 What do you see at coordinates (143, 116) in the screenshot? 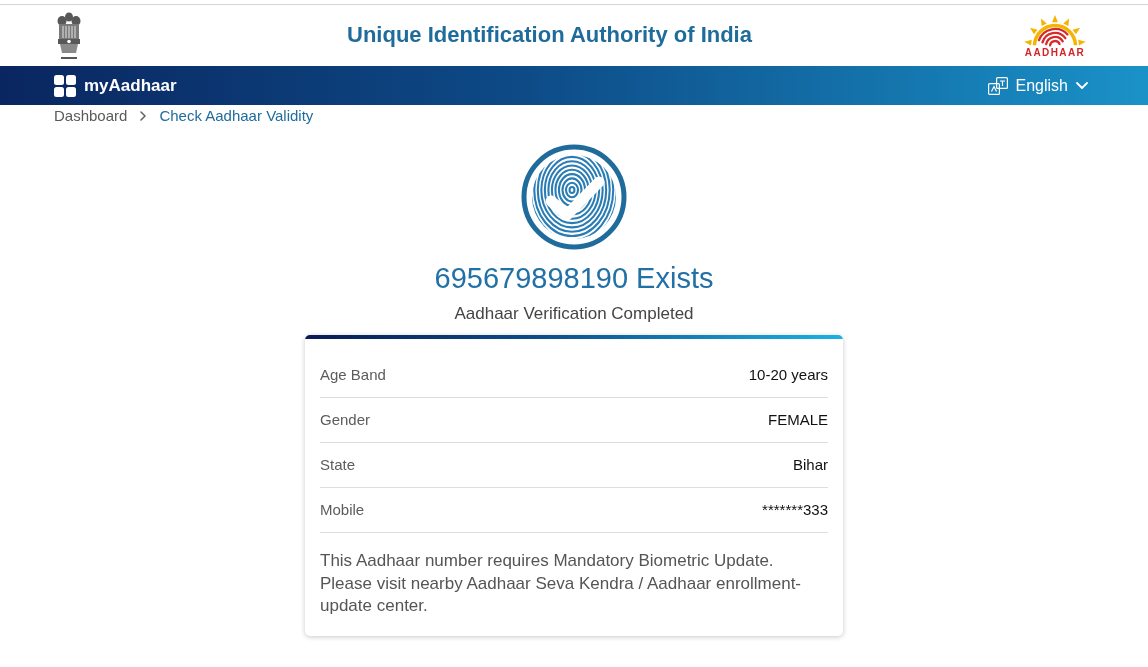
I see `chevron-right-icon` at bounding box center [143, 116].